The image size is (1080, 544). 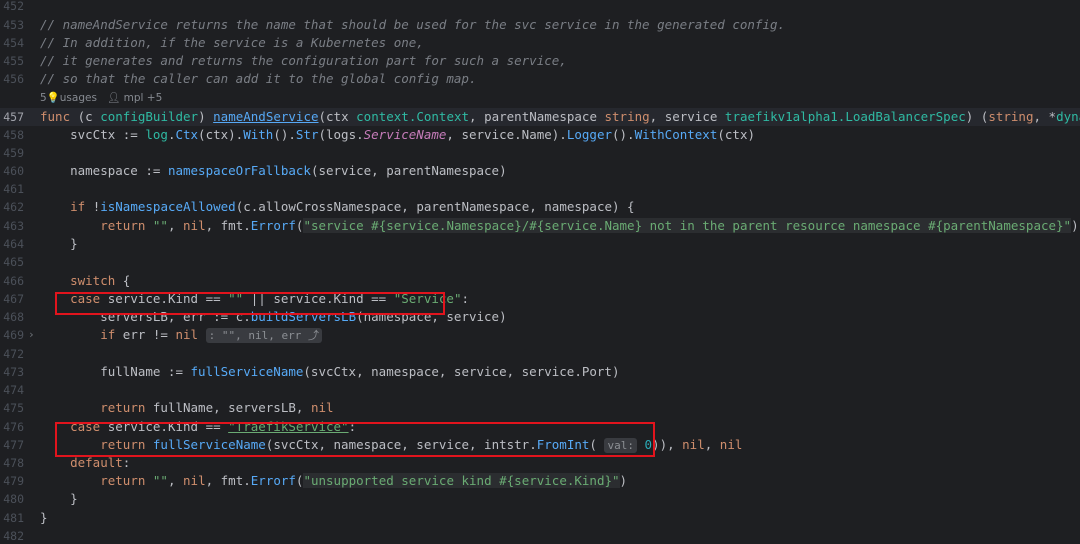 I want to click on code-line-474: 474, so click(x=540, y=390).